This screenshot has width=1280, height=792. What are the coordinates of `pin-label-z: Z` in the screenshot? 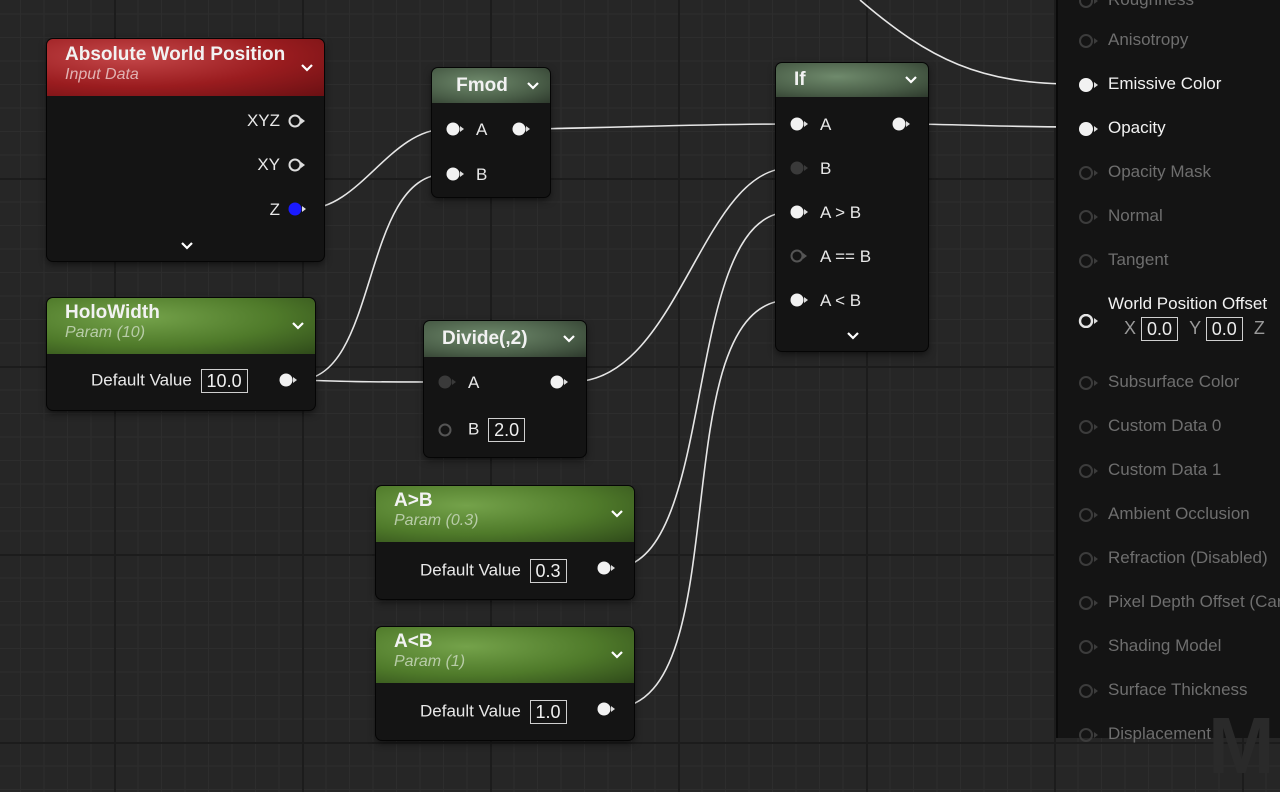 It's located at (274, 209).